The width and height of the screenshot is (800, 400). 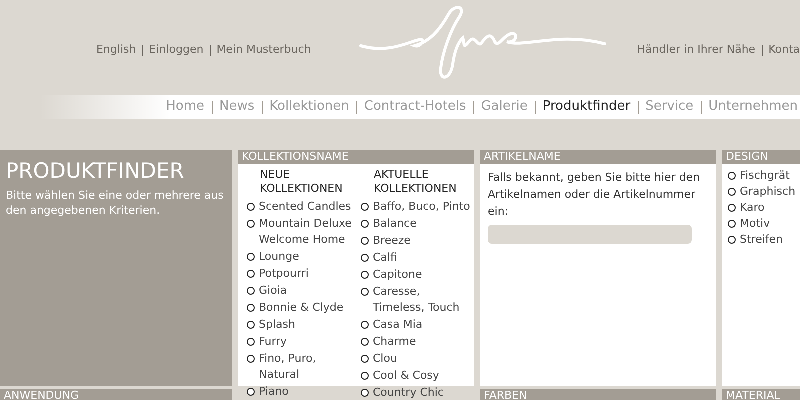 What do you see at coordinates (116, 50) in the screenshot?
I see `top-link: English` at bounding box center [116, 50].